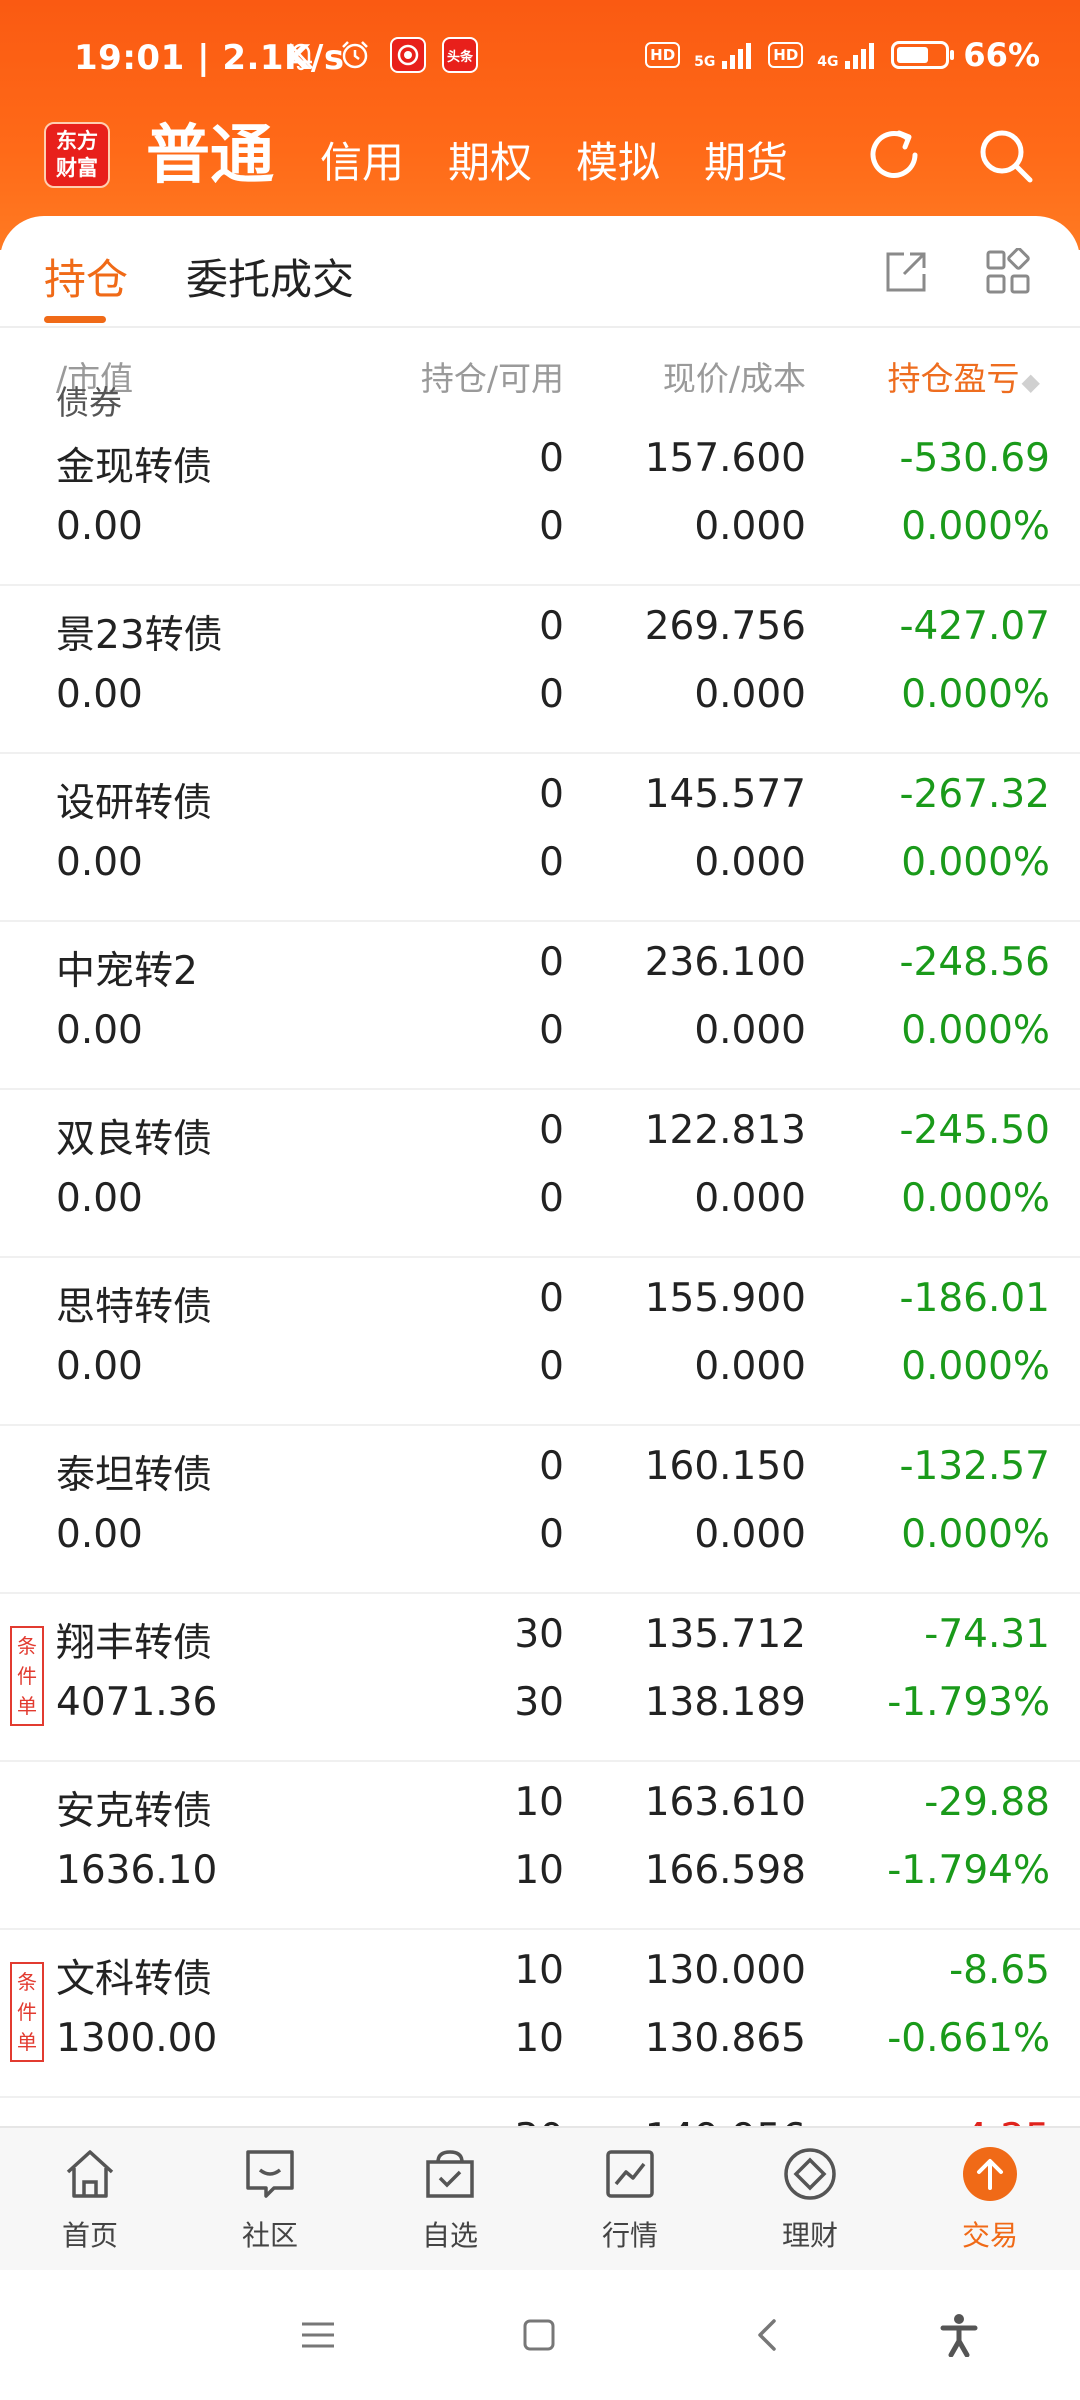 The height and width of the screenshot is (2400, 1080). Describe the element at coordinates (540, 55) in the screenshot. I see `status-bar: 19:01 | 2.1K/s 头条 HD 5G HD 4G 66%` at that location.